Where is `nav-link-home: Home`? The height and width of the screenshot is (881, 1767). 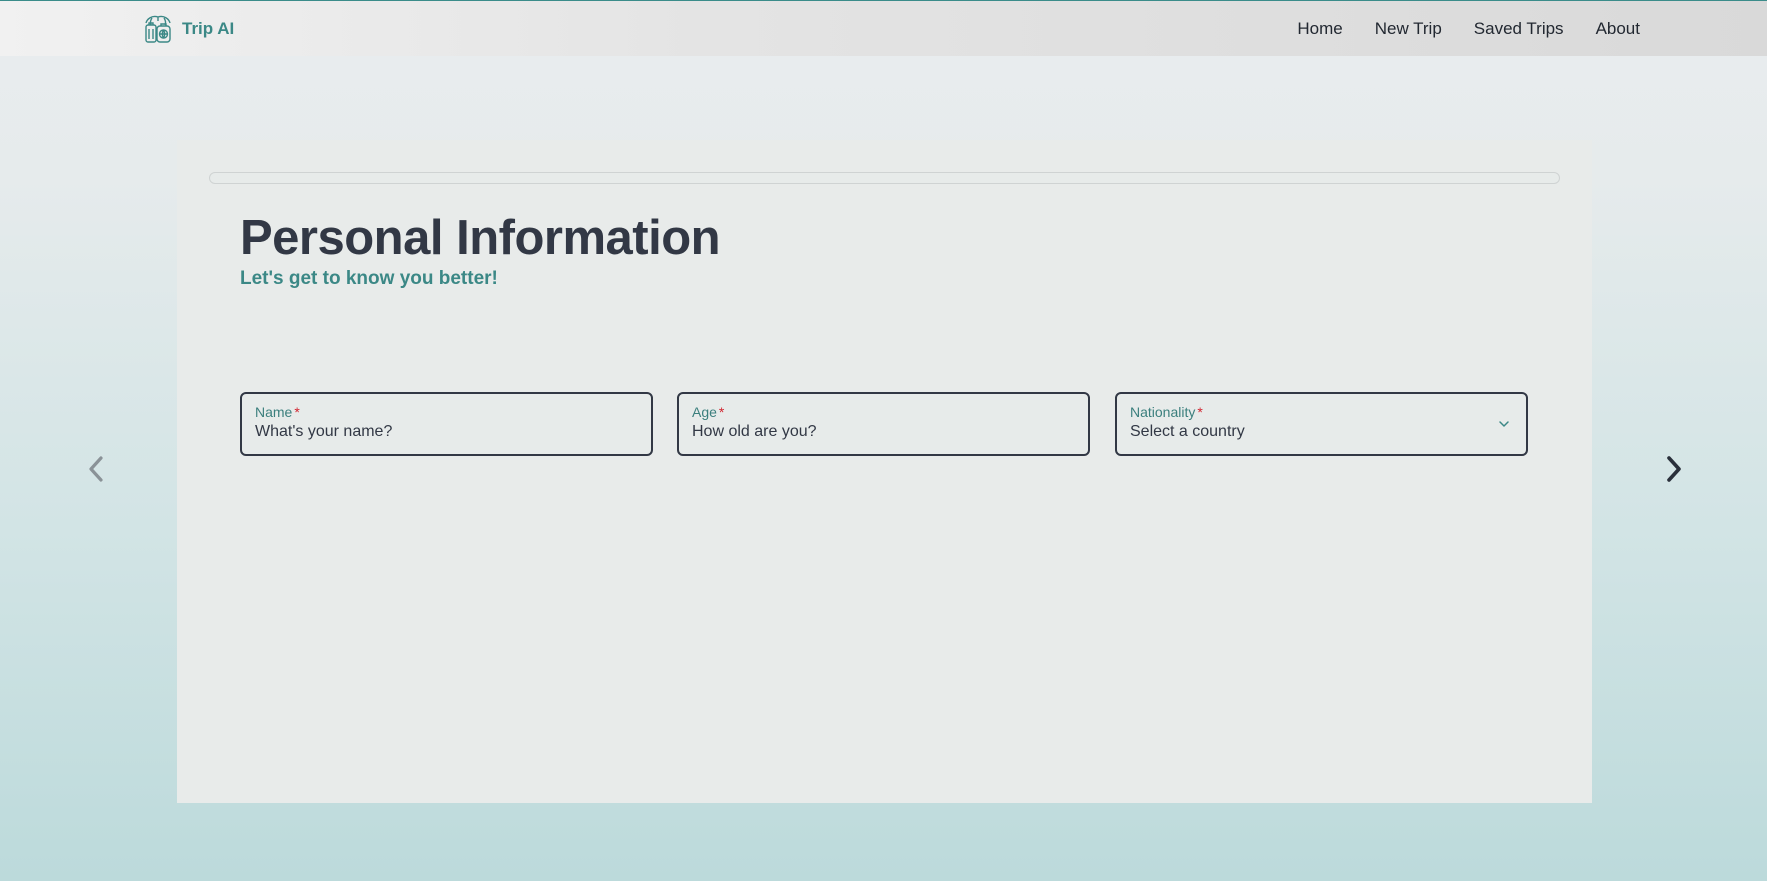
nav-link-home: Home is located at coordinates (1319, 29).